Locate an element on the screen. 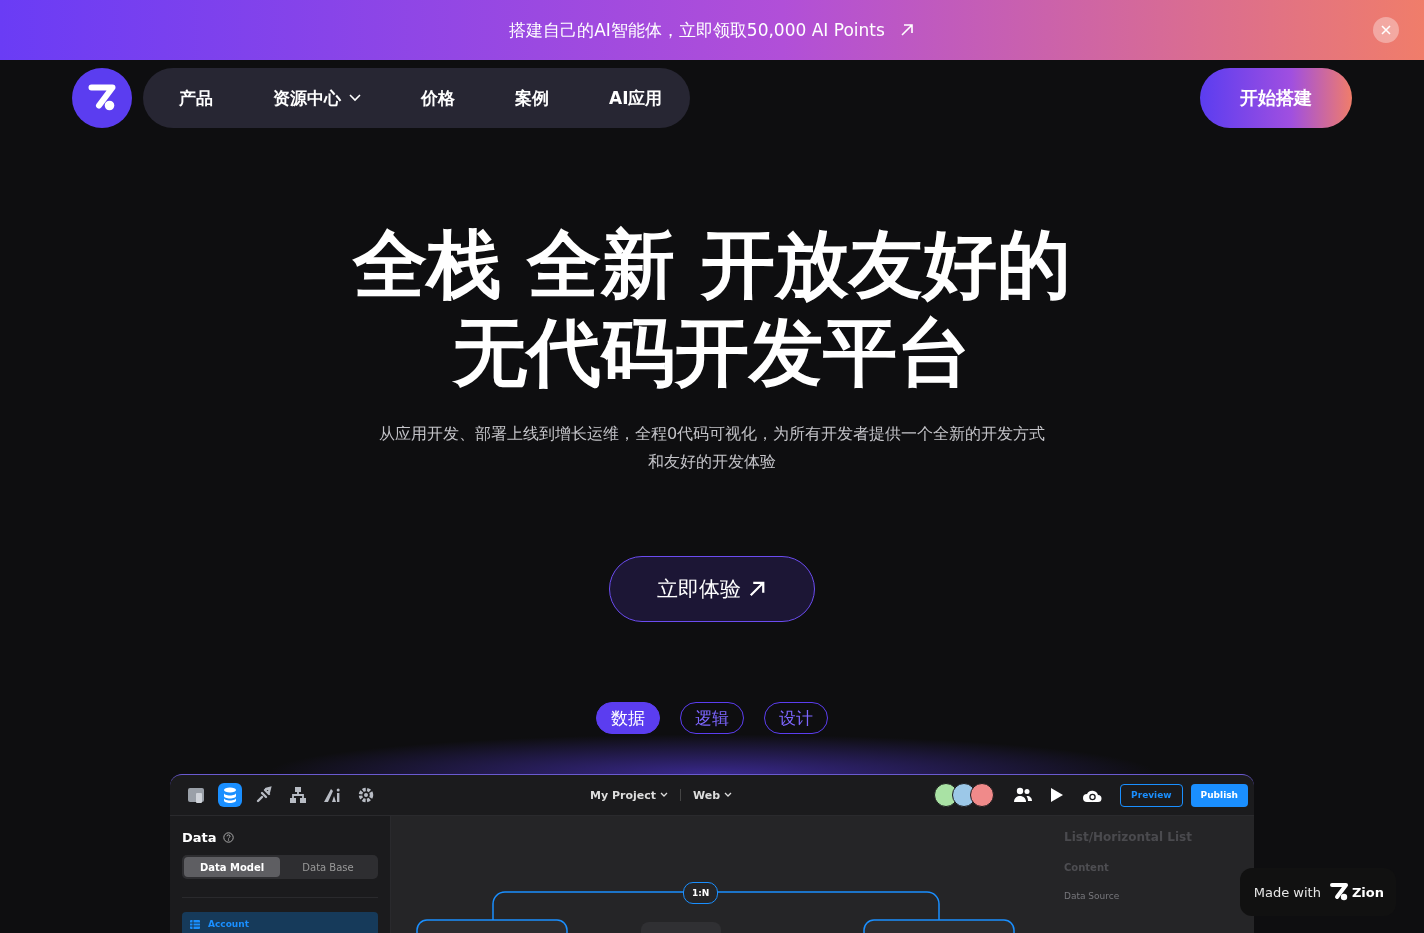 The image size is (1424, 933). cloud-sync-icon is located at coordinates (1092, 795).